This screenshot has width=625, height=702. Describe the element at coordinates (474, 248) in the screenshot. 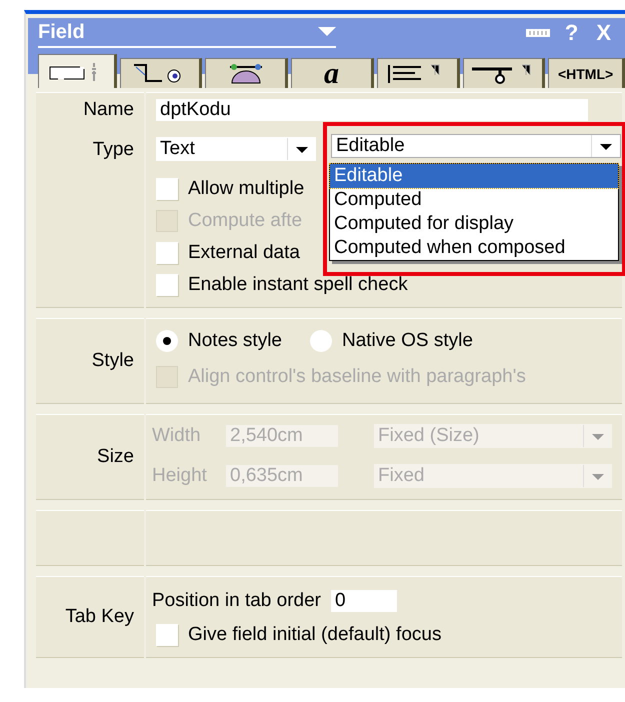

I see `dropdown-option: Computed when composed` at that location.